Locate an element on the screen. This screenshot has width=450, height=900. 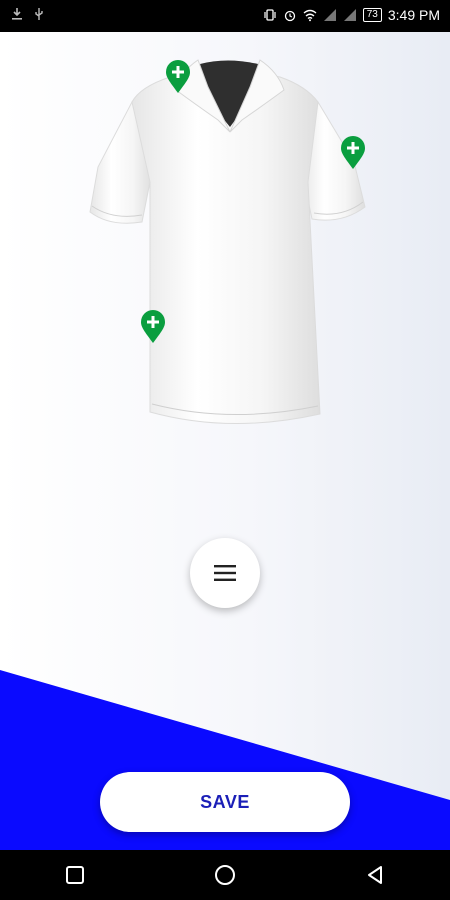
status-time: 3:49 PM is located at coordinates (413, 15).